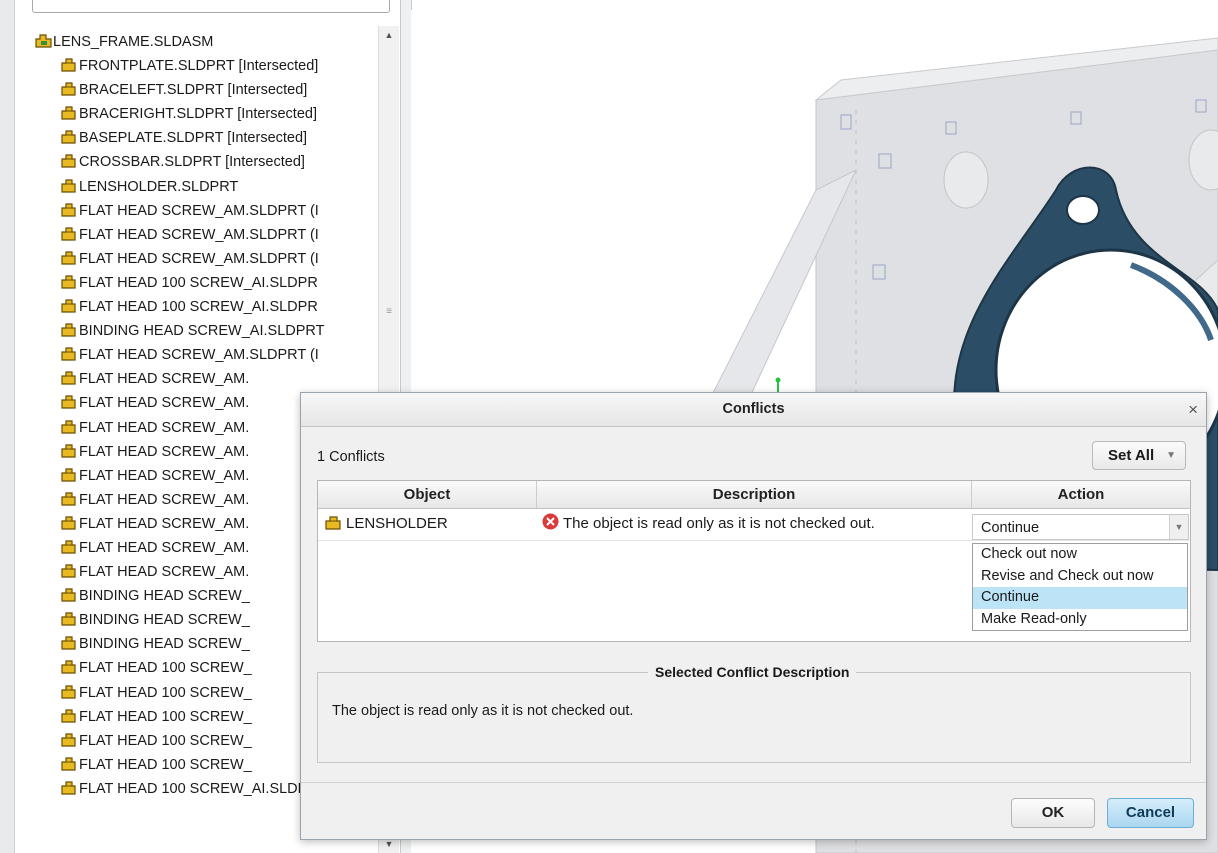 This screenshot has width=1218, height=853. Describe the element at coordinates (1053, 813) in the screenshot. I see `ok-button: OK` at that location.